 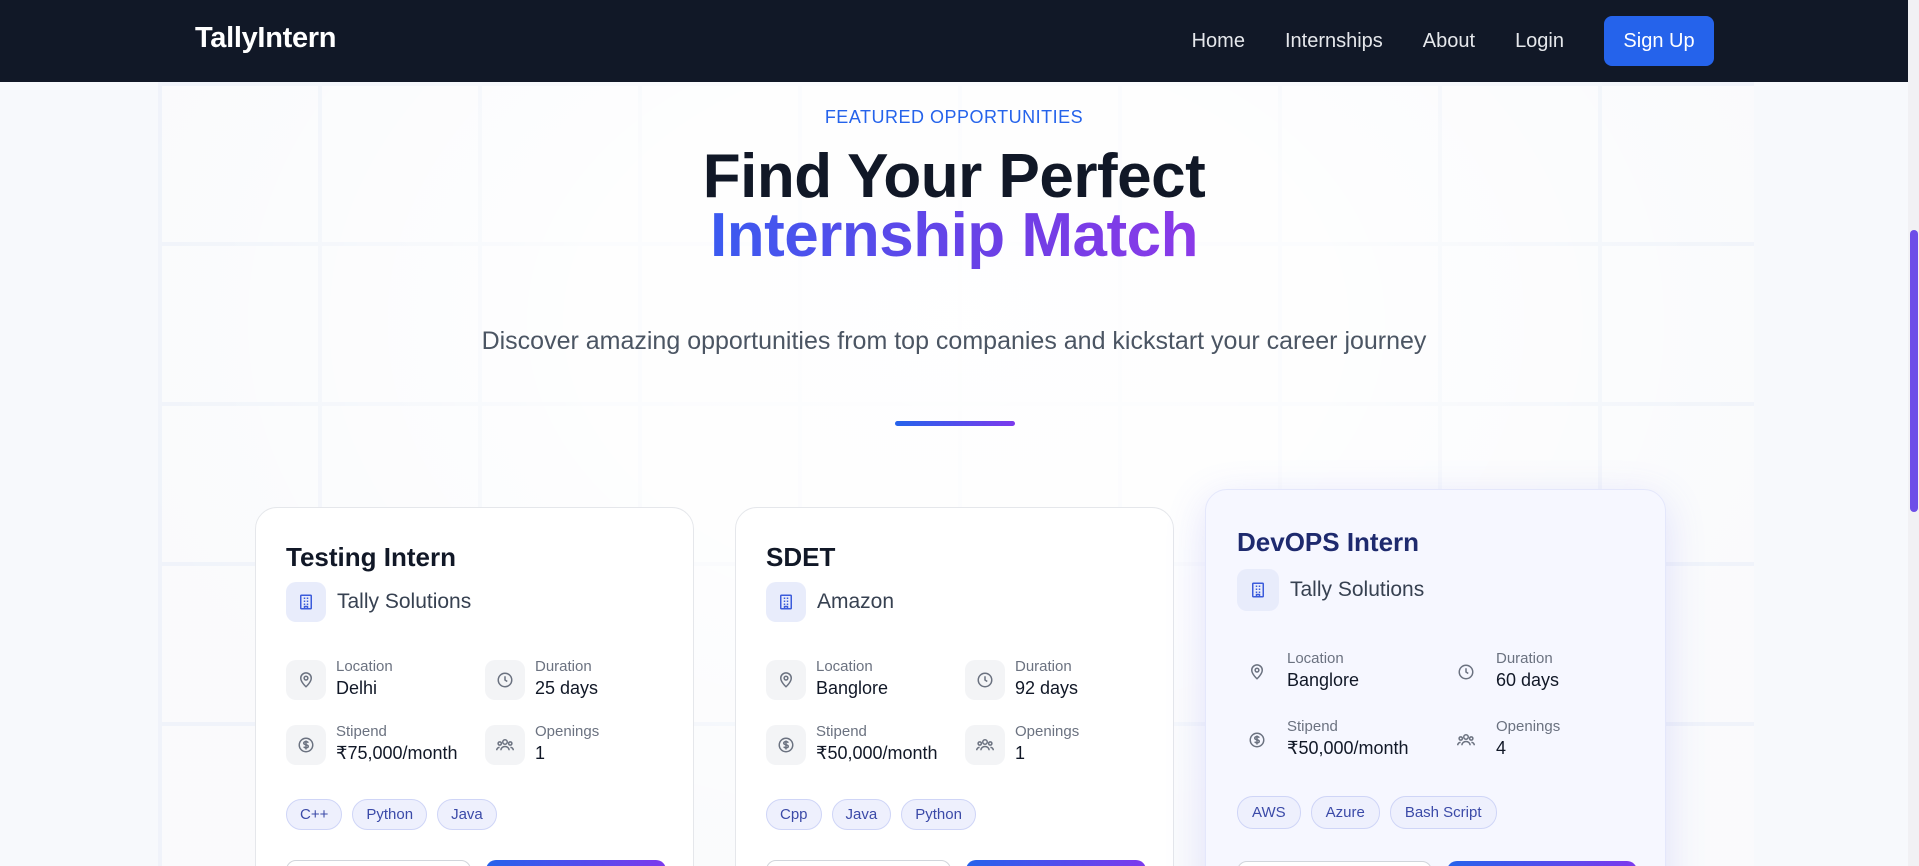 I want to click on skill-tags: C++ Python Java, so click(x=396, y=814).